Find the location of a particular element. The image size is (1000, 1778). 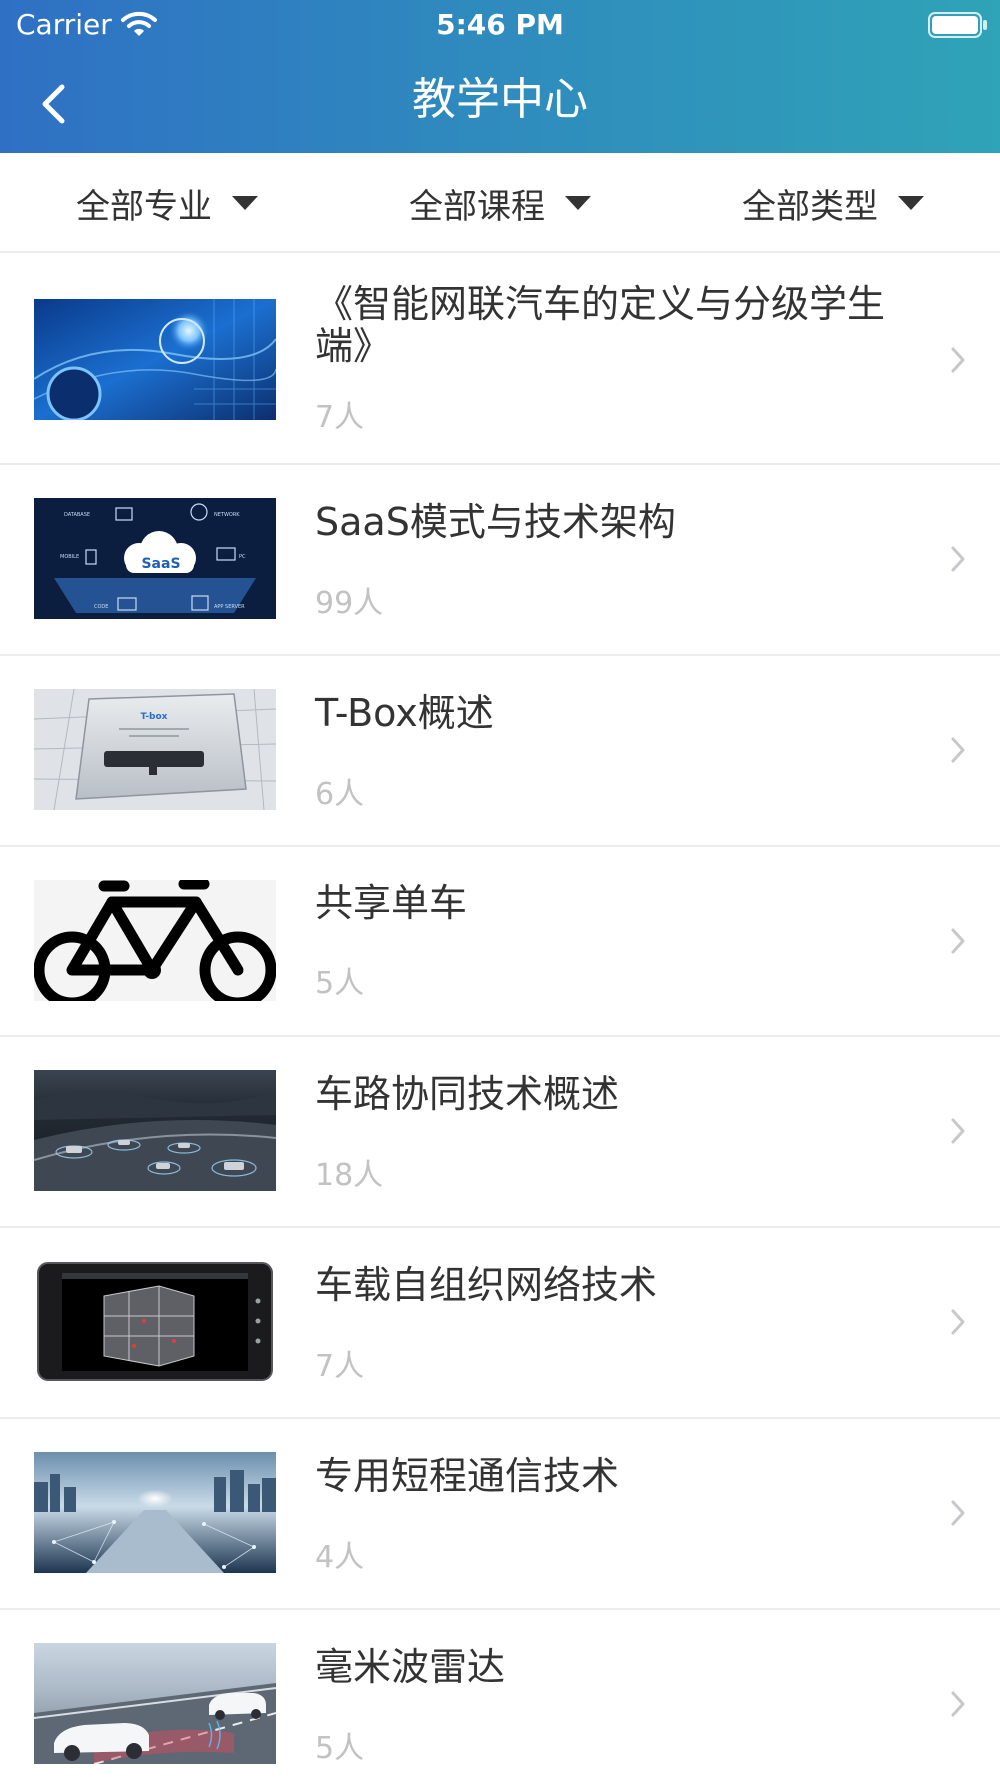

filter-course-dropdown: 全部课程 is located at coordinates (500, 203).